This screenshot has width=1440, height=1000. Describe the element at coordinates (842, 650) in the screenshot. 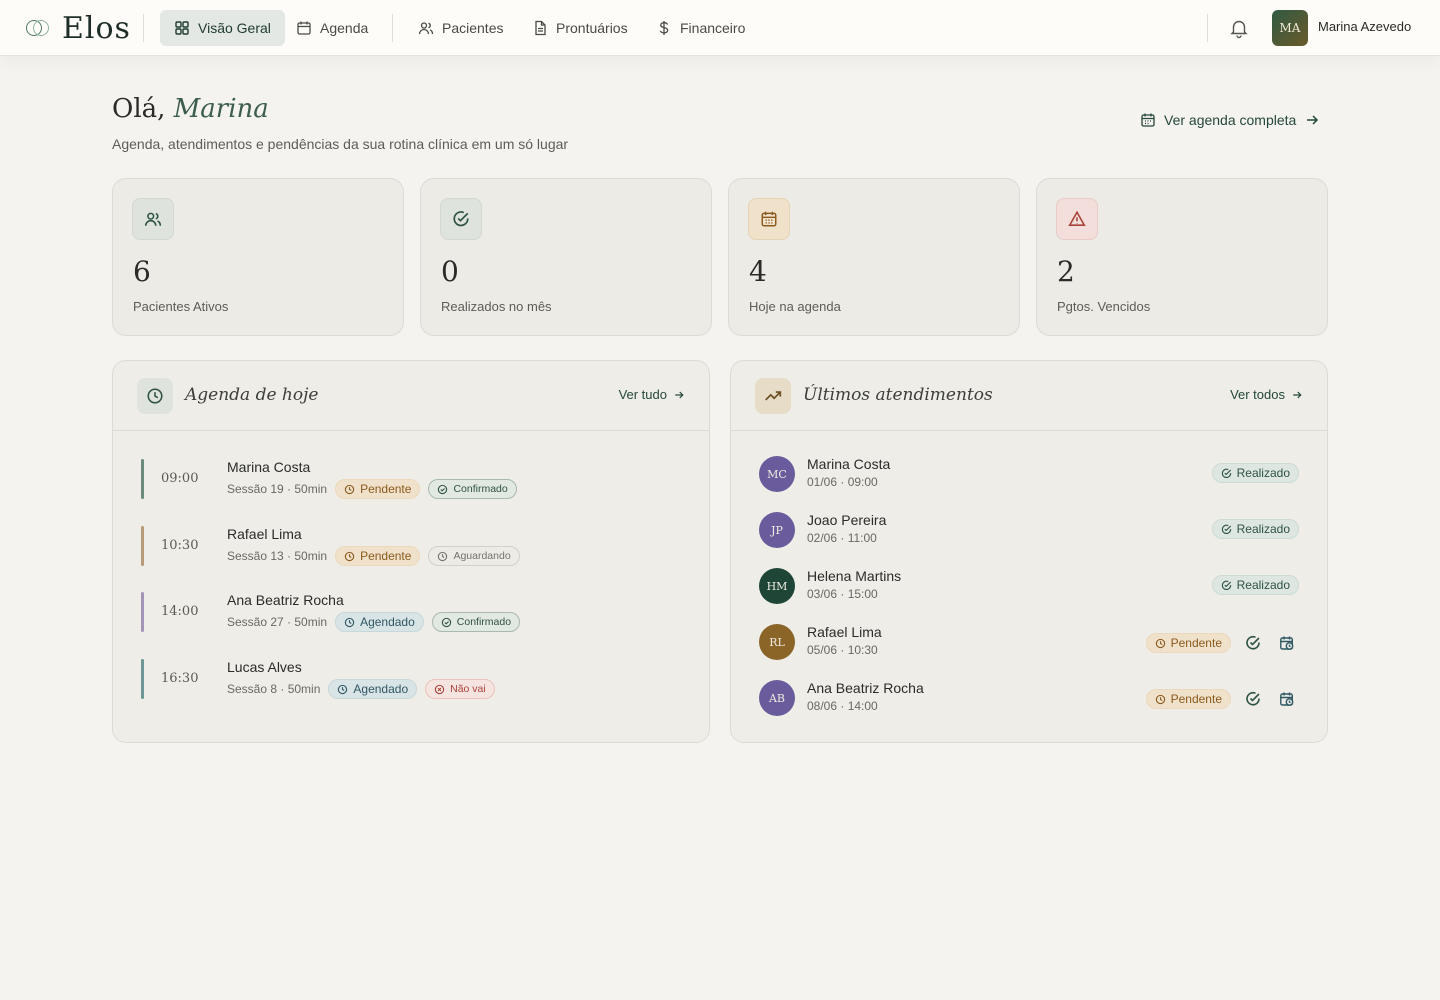

I see `session-date: 05/06 · 10:30` at that location.